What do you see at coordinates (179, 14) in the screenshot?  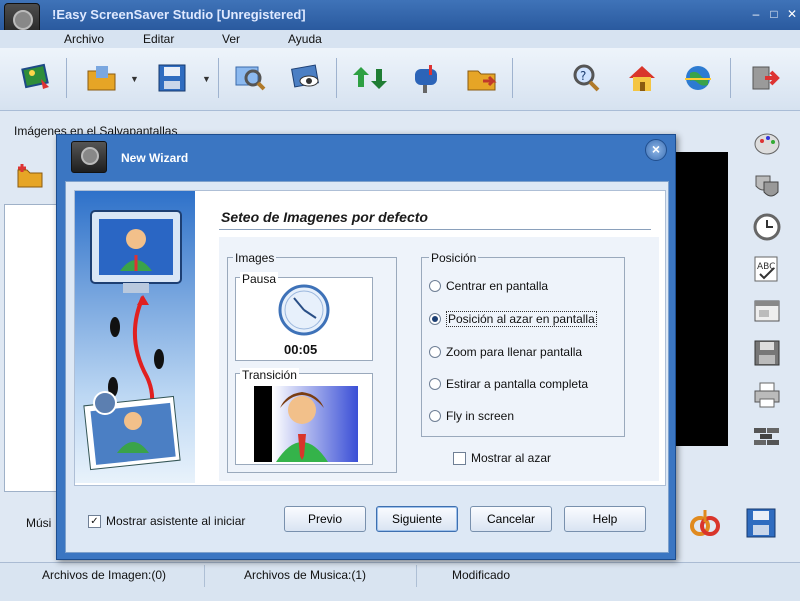 I see `window-title: !Easy ScreenSaver Studio [Unregistered]` at bounding box center [179, 14].